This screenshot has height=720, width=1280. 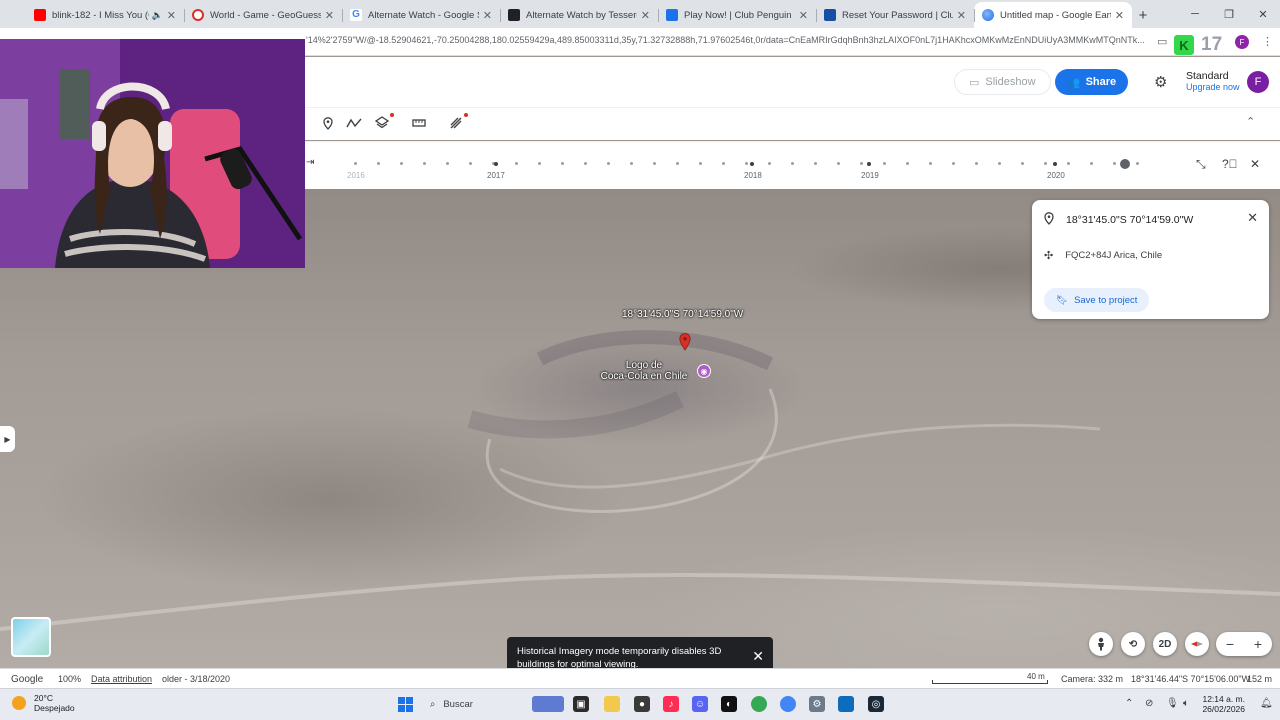 I want to click on layers-icon, so click(x=383, y=122).